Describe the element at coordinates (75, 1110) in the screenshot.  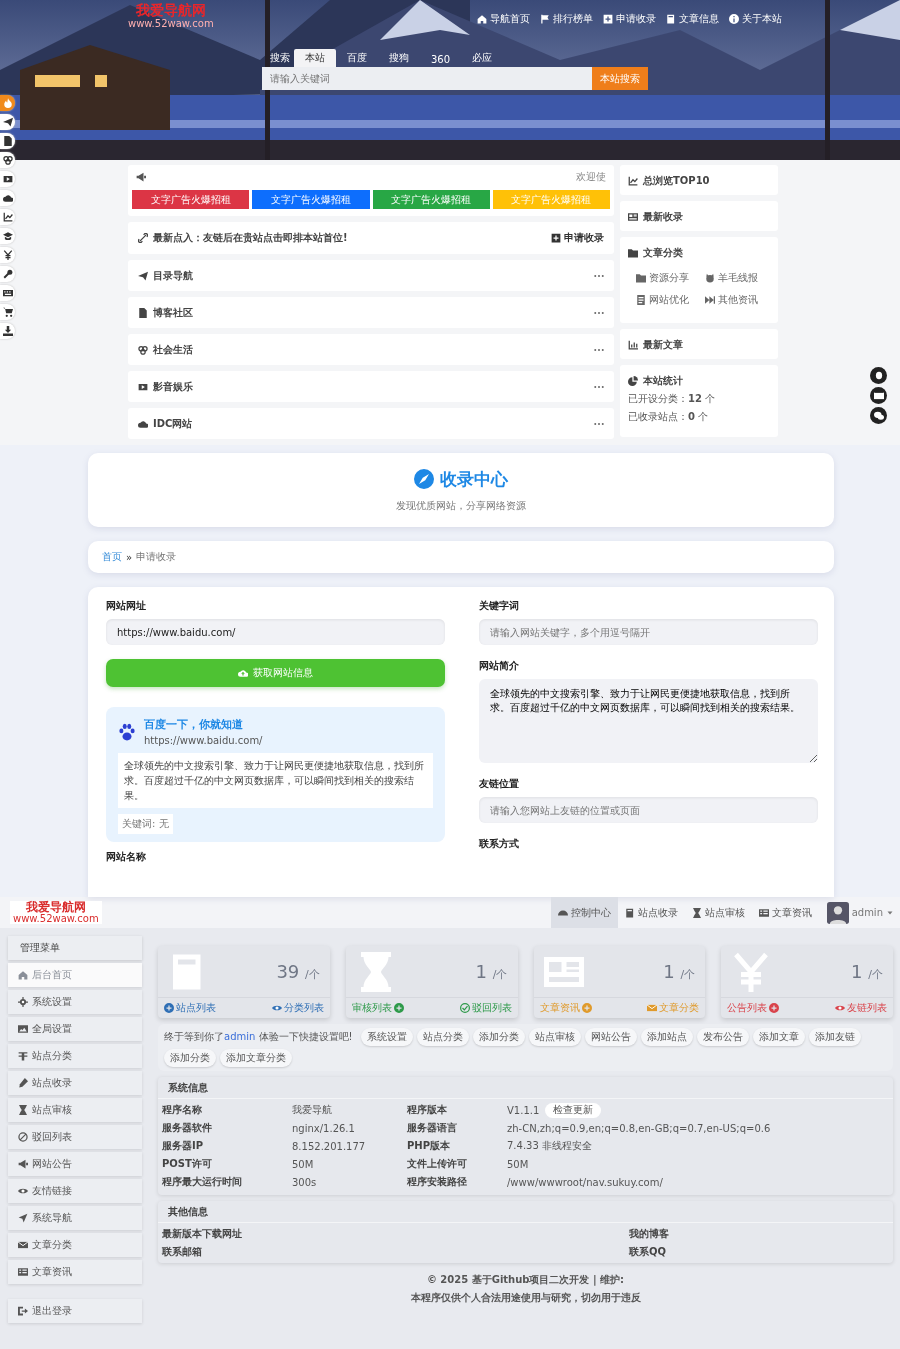
I see `menu-item: 站点审核` at that location.